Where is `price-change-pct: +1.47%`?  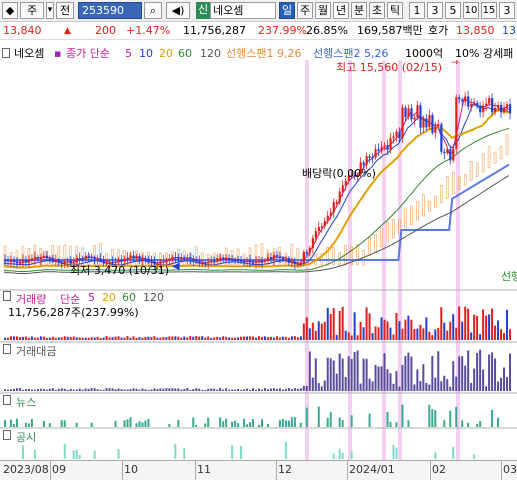
price-change-pct: +1.47% is located at coordinates (148, 30).